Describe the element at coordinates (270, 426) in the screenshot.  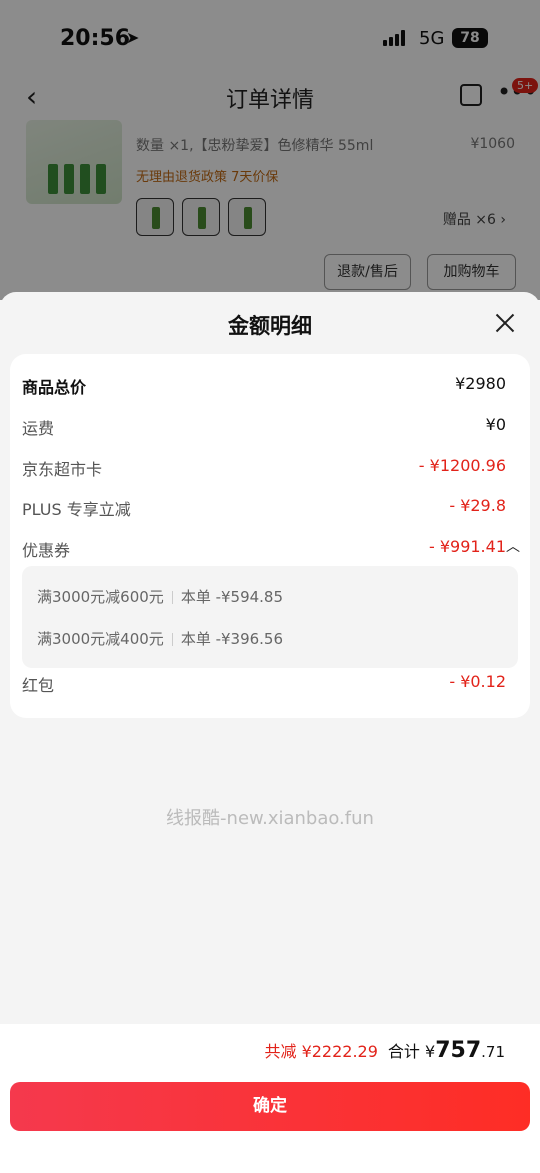
I see `row-shipping: 运费 ¥0` at that location.